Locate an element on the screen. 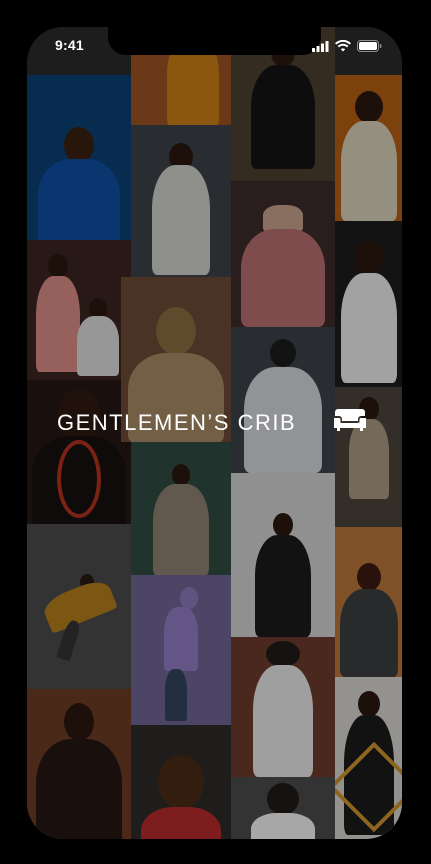 This screenshot has width=431, height=864. sofa-icon is located at coordinates (350, 422).